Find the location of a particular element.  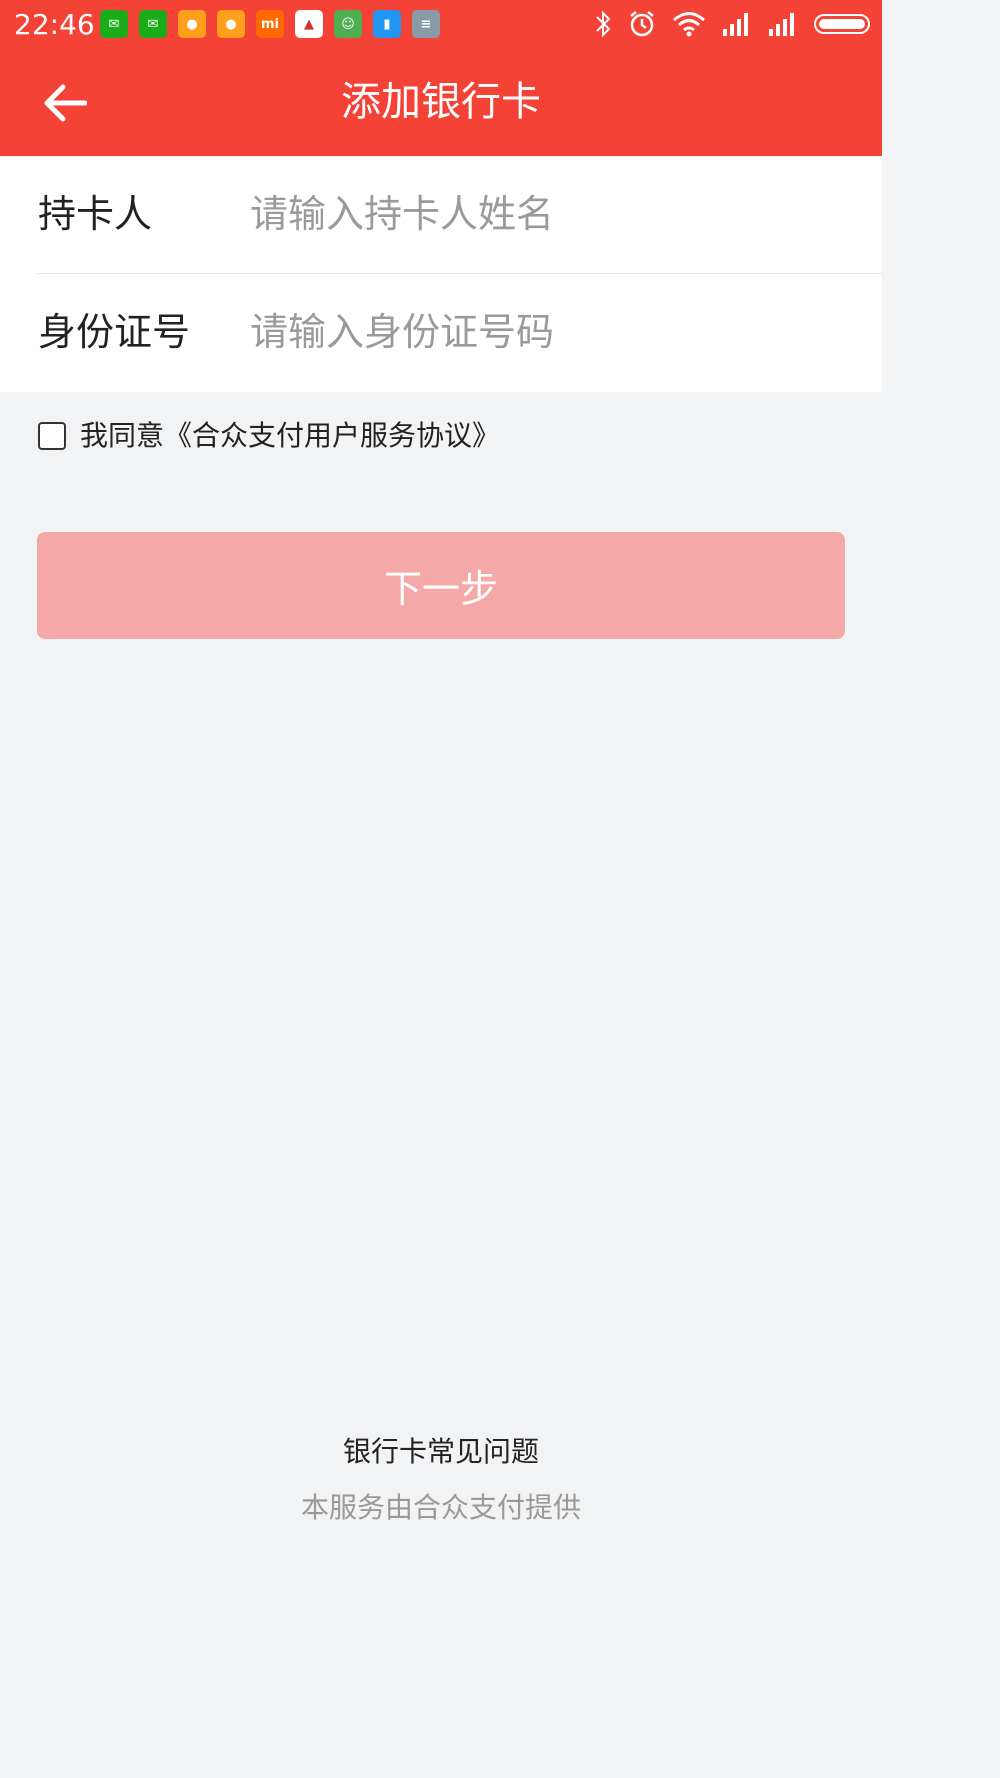

id-number-label: 身份证号 is located at coordinates (114, 332).